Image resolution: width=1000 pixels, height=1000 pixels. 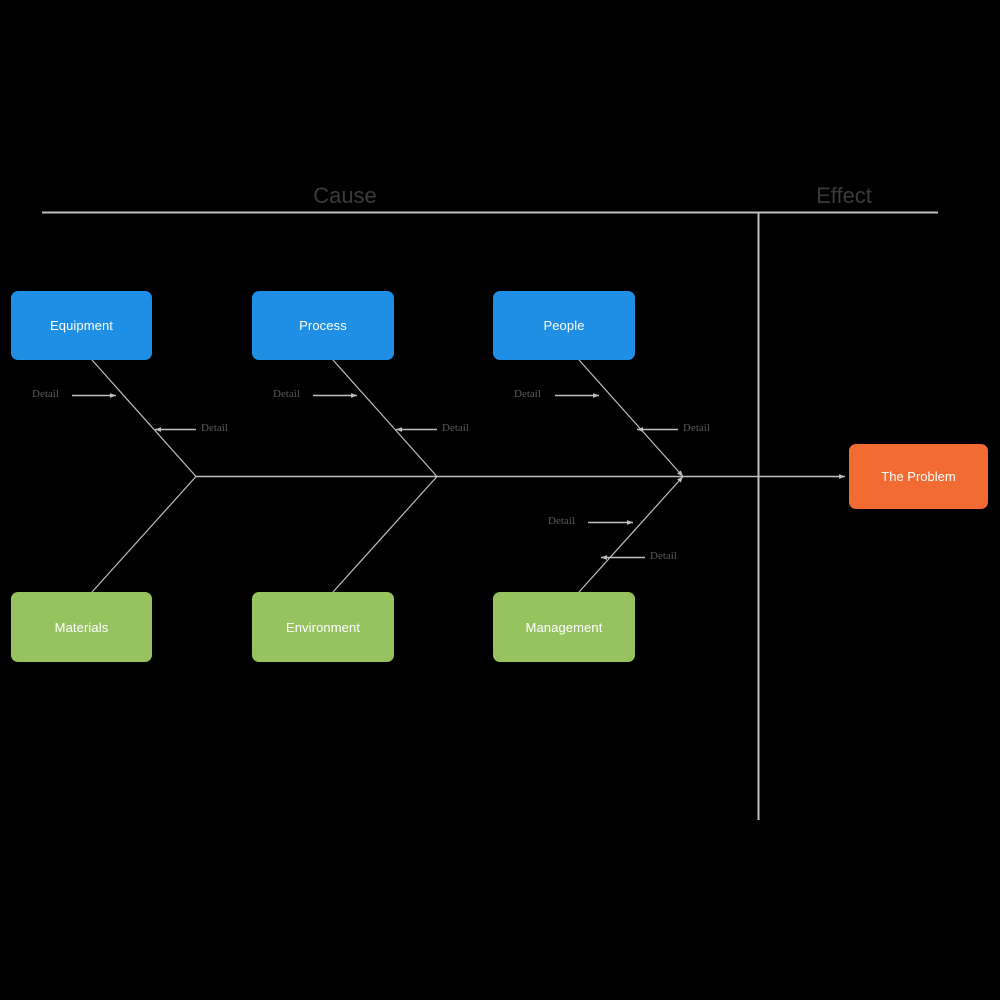 I want to click on category-label: Process, so click(x=323, y=325).